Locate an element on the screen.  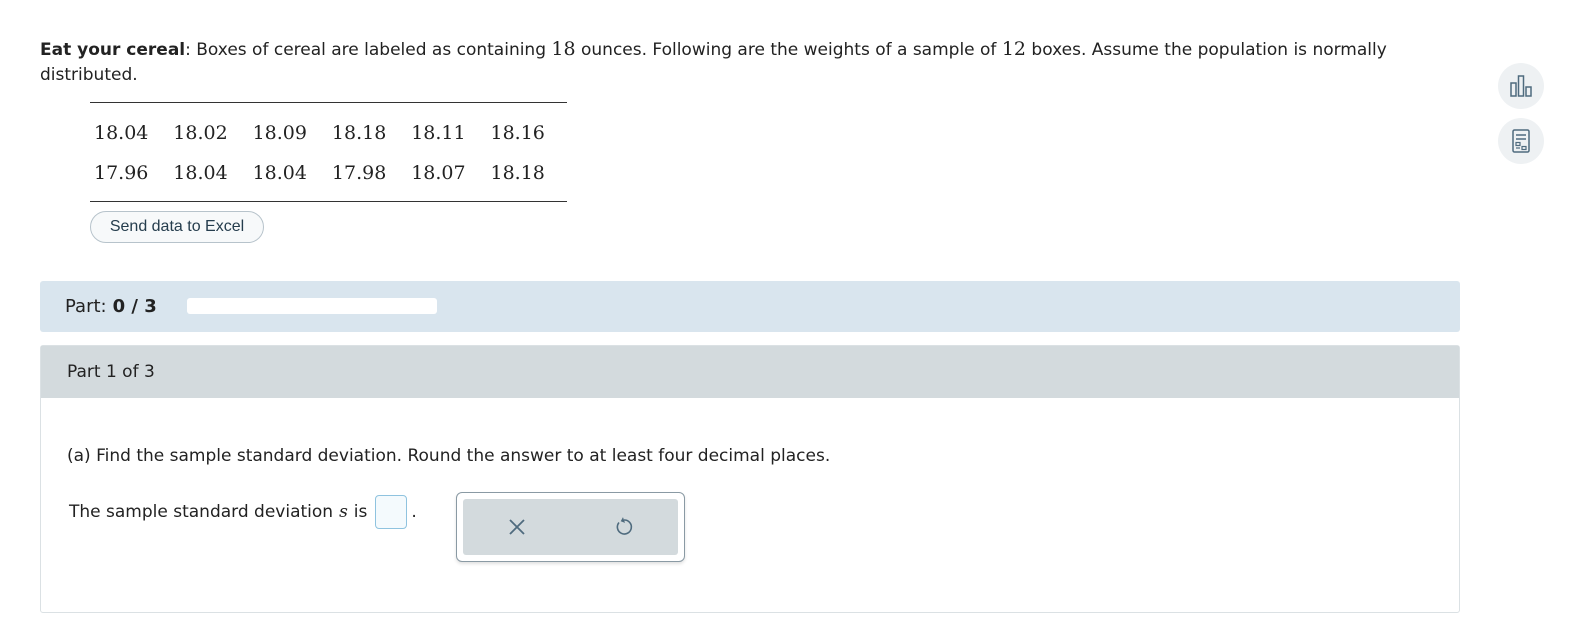
calculator-tool-button is located at coordinates (1521, 141).